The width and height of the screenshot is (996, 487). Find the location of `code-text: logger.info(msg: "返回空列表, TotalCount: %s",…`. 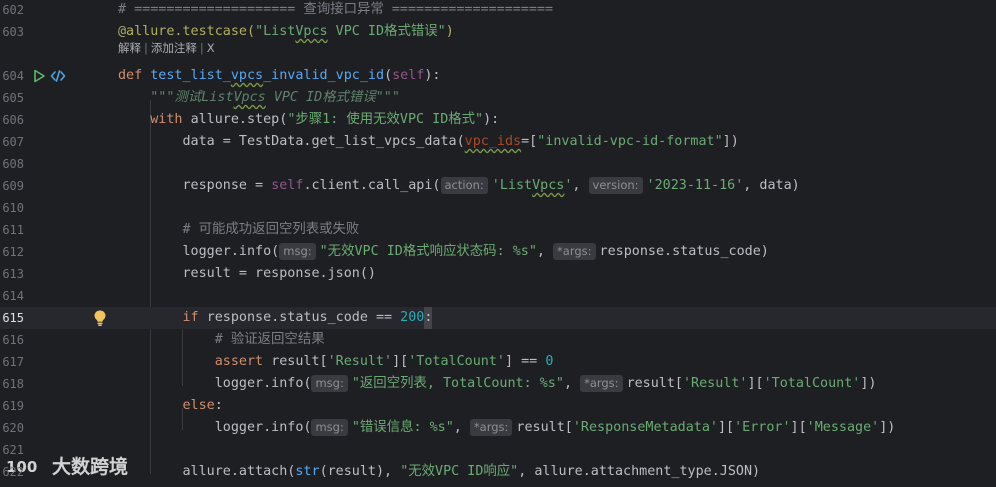

code-text: logger.info(msg: "返回空列表, TotalCount: %s",… is located at coordinates (497, 384).